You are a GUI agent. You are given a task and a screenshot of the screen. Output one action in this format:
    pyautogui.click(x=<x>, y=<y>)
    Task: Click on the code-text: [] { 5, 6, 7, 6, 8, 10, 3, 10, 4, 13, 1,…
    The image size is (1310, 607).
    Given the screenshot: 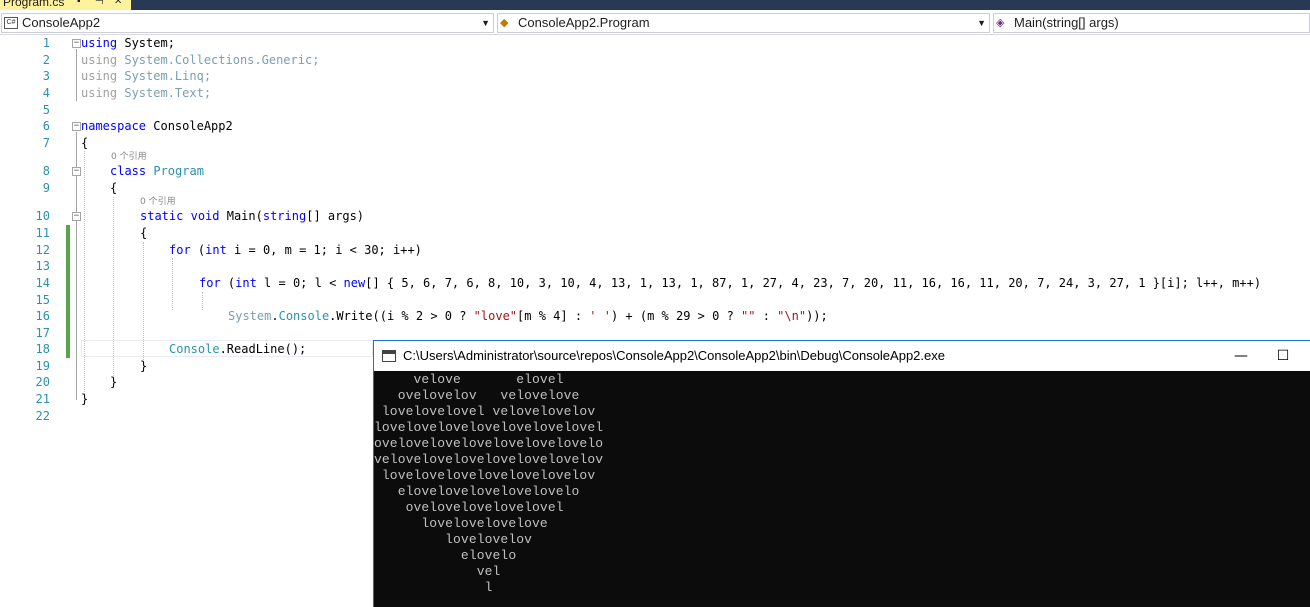 What is the action you would take?
    pyautogui.click(x=813, y=283)
    